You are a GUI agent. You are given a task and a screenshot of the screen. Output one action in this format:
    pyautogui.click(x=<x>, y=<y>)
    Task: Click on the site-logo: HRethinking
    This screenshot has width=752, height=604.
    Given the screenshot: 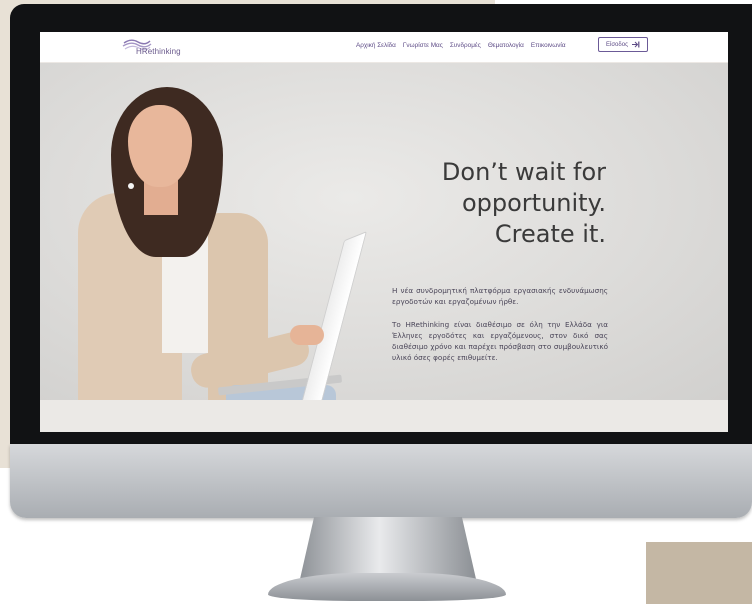 What is the action you would take?
    pyautogui.click(x=152, y=48)
    